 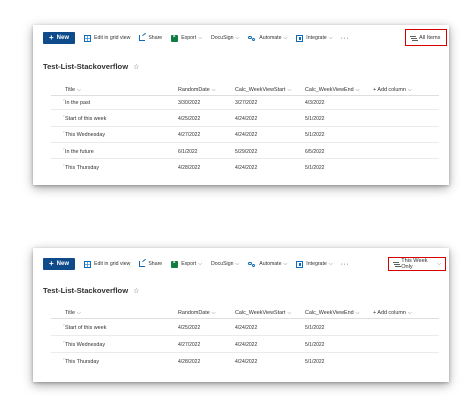 What do you see at coordinates (315, 152) in the screenshot?
I see `row-weekend: 6/5/2022` at bounding box center [315, 152].